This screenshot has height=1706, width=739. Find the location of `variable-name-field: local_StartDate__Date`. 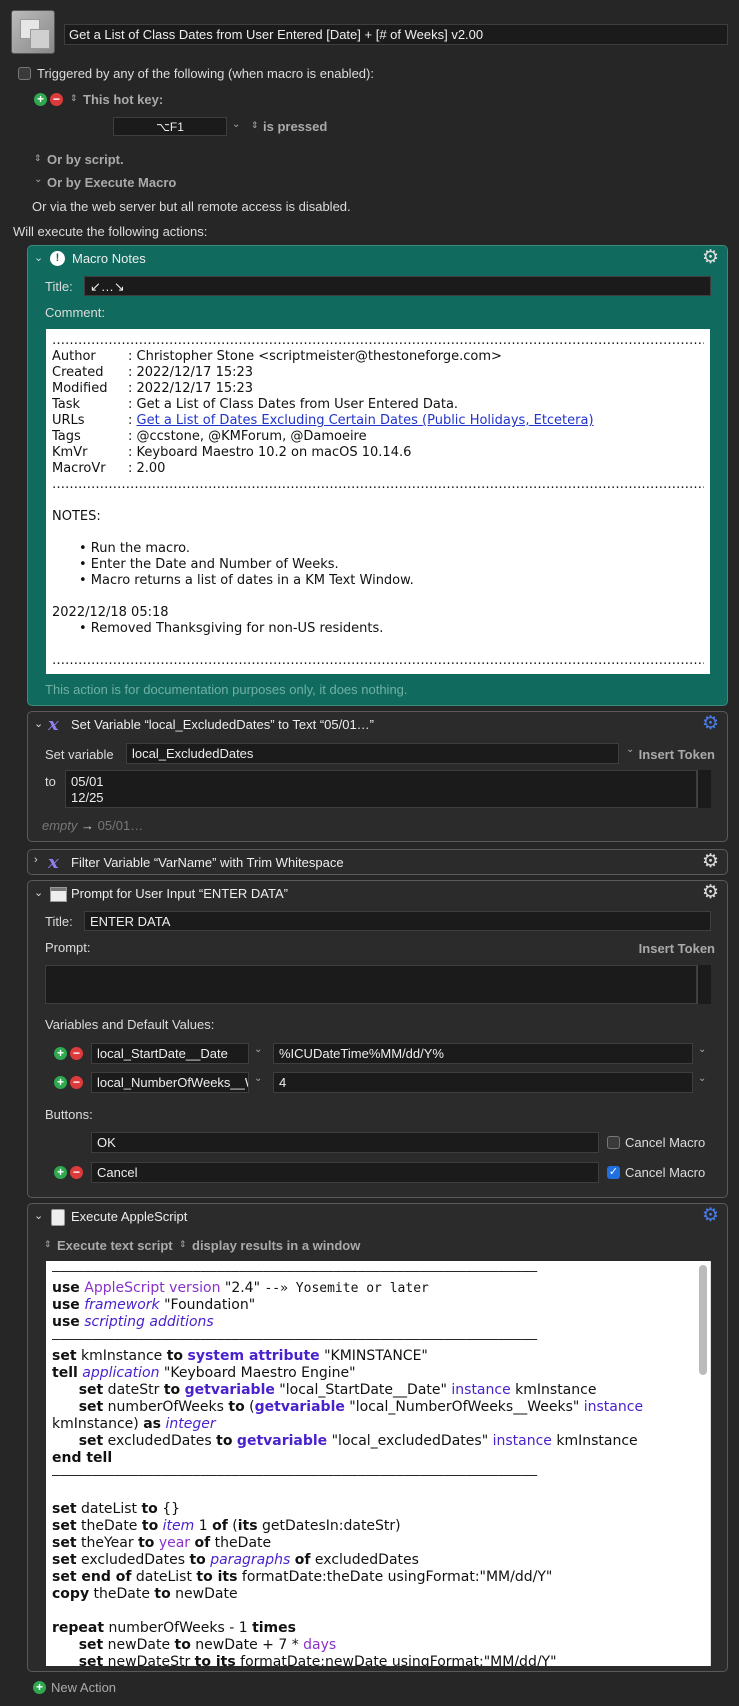

variable-name-field: local_StartDate__Date is located at coordinates (170, 1053).